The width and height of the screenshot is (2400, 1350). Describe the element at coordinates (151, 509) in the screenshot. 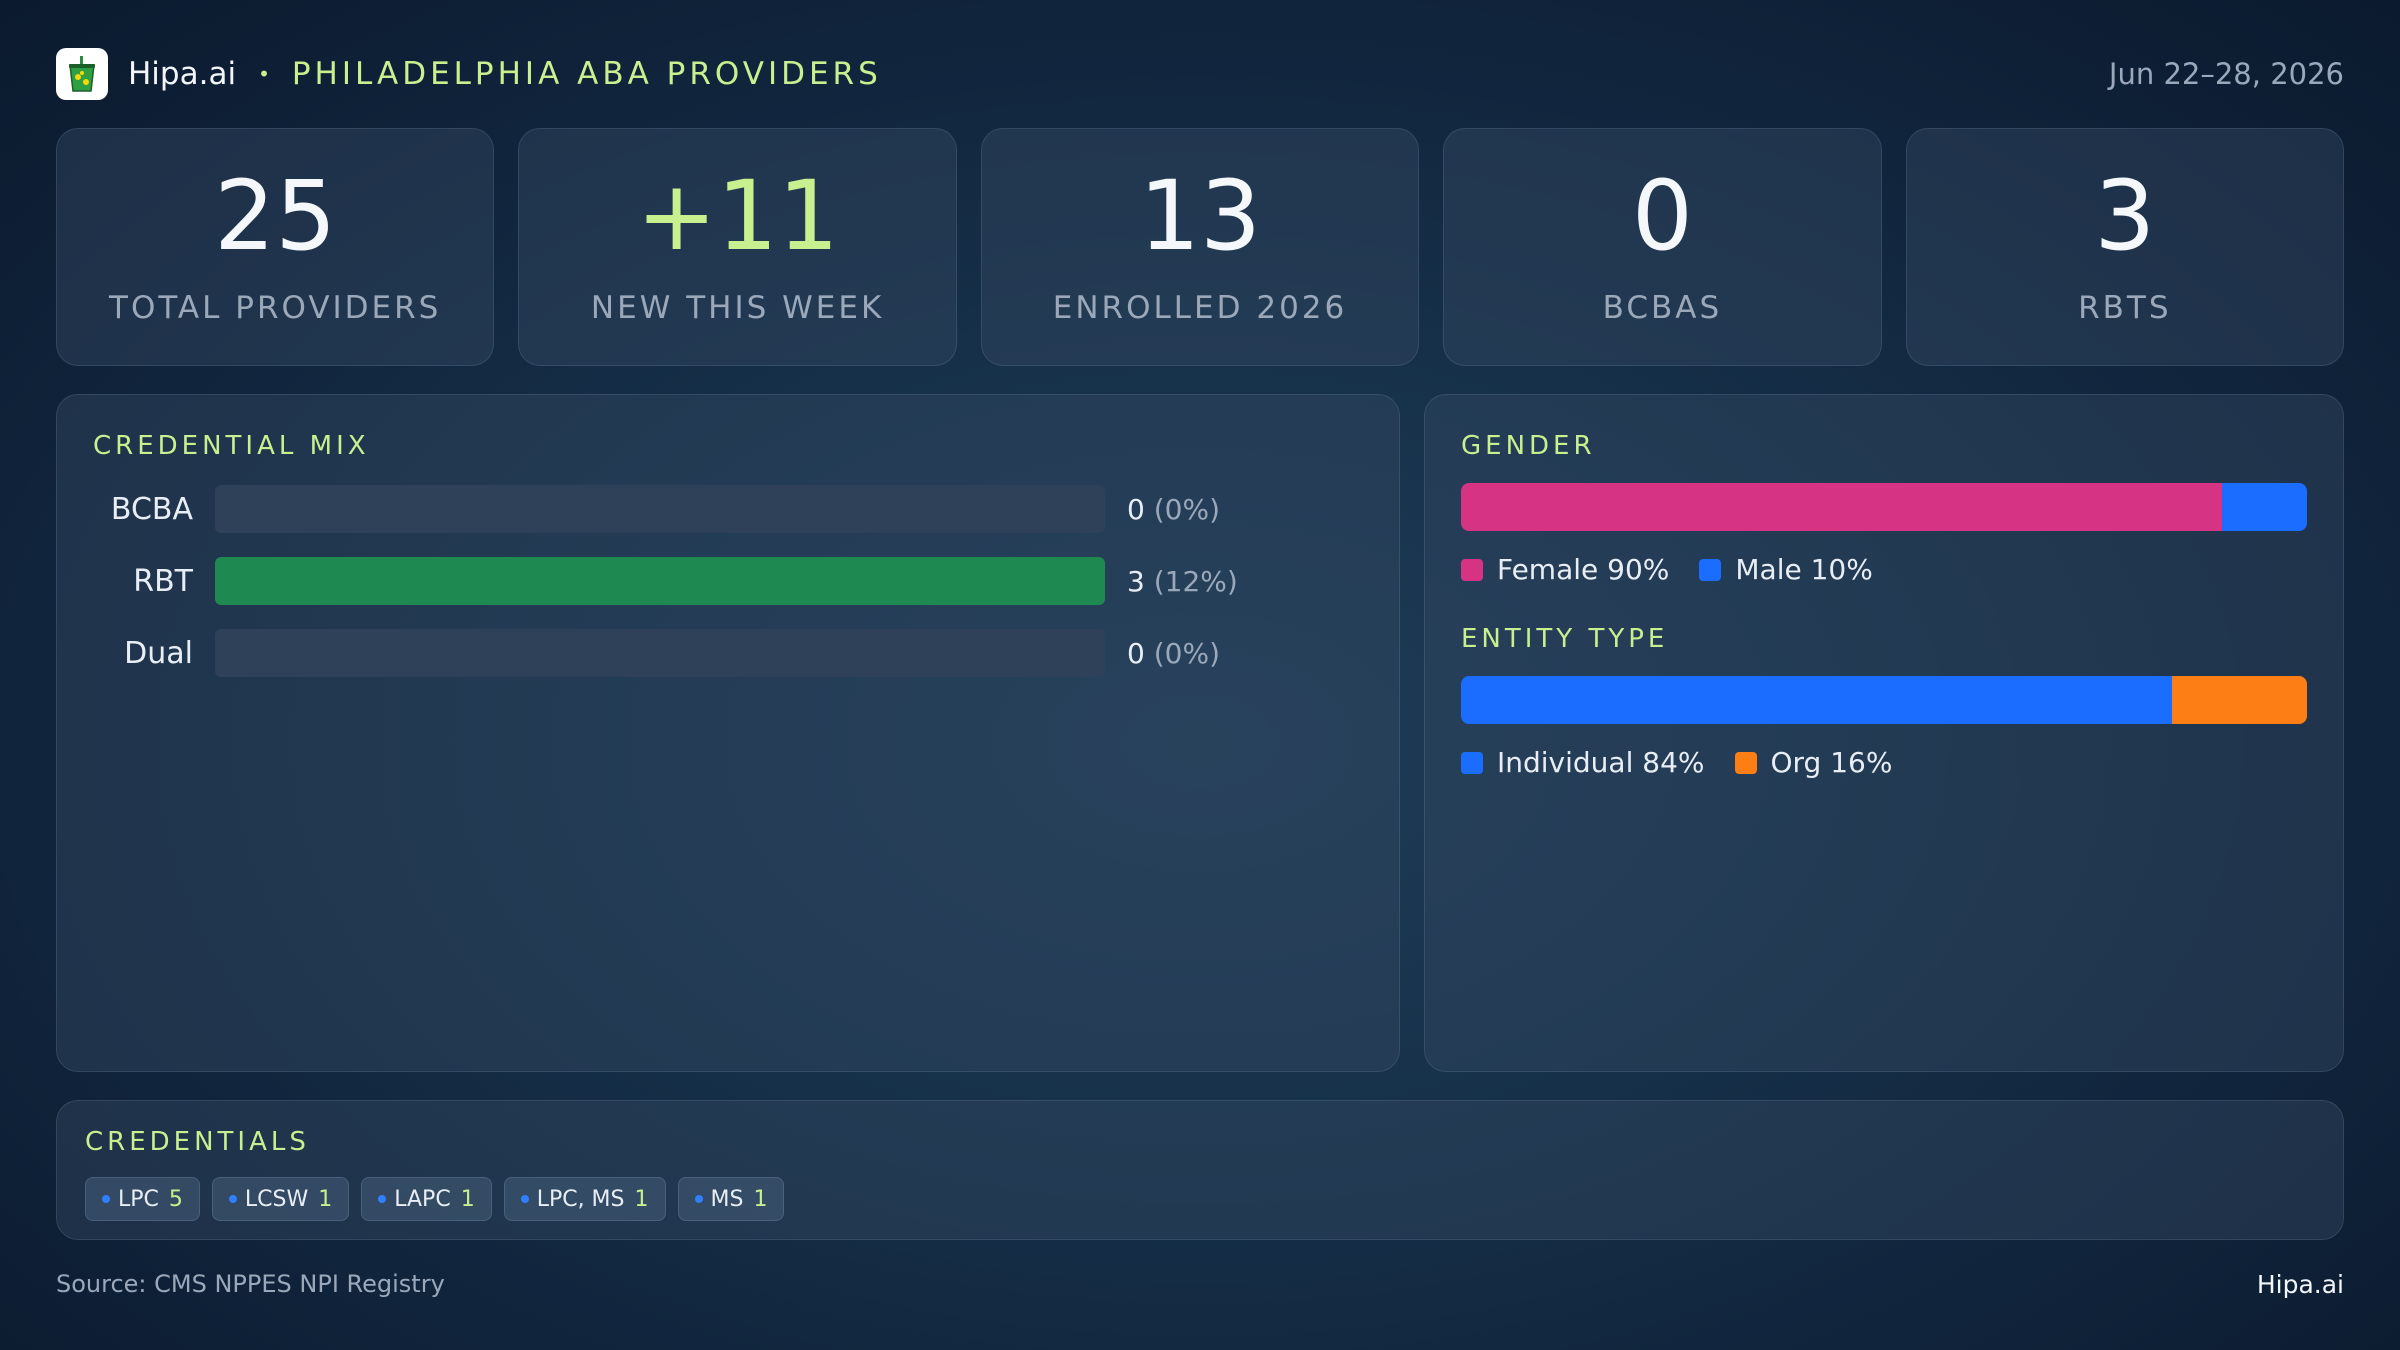

I see `bar-label: BCBA` at that location.